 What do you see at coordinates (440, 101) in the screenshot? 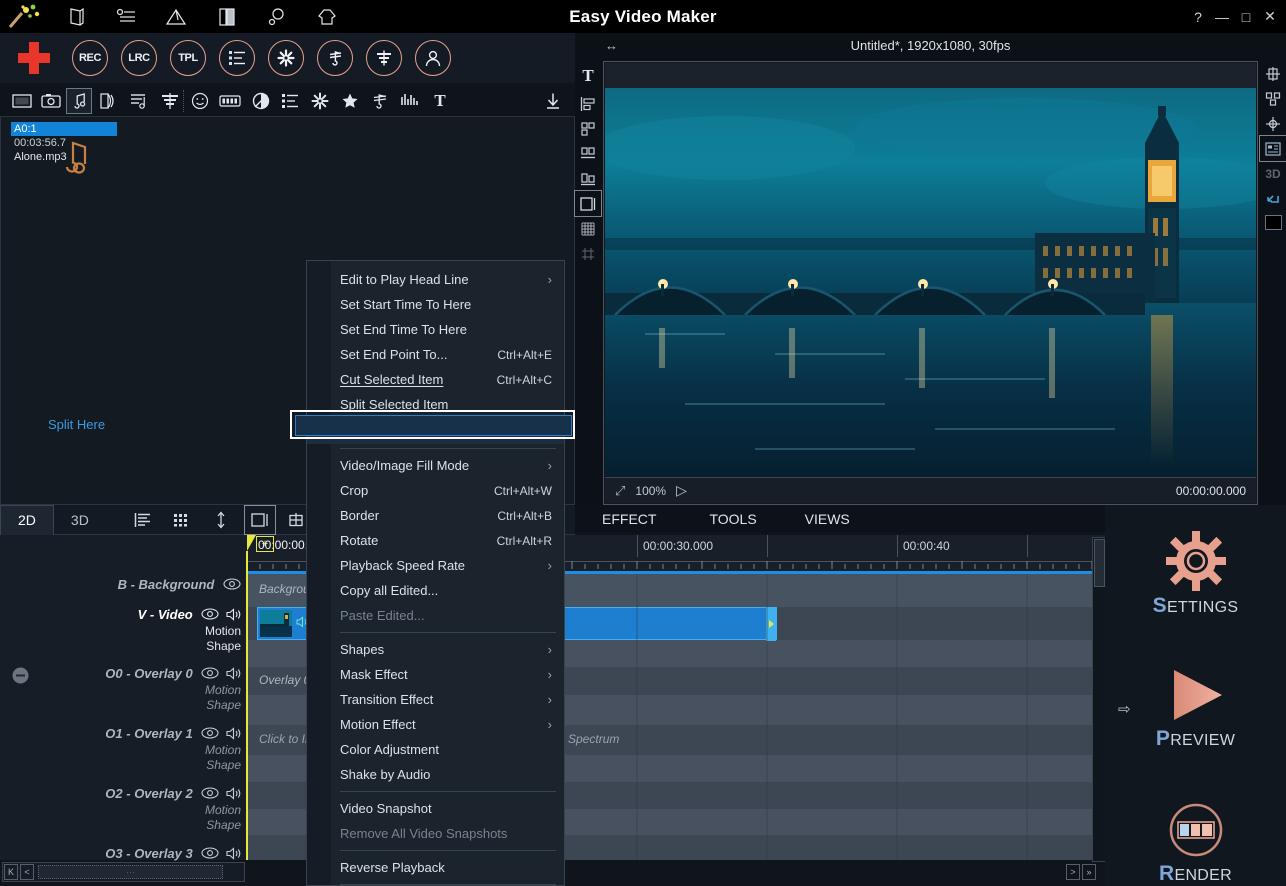
I see `text-icon: T` at bounding box center [440, 101].